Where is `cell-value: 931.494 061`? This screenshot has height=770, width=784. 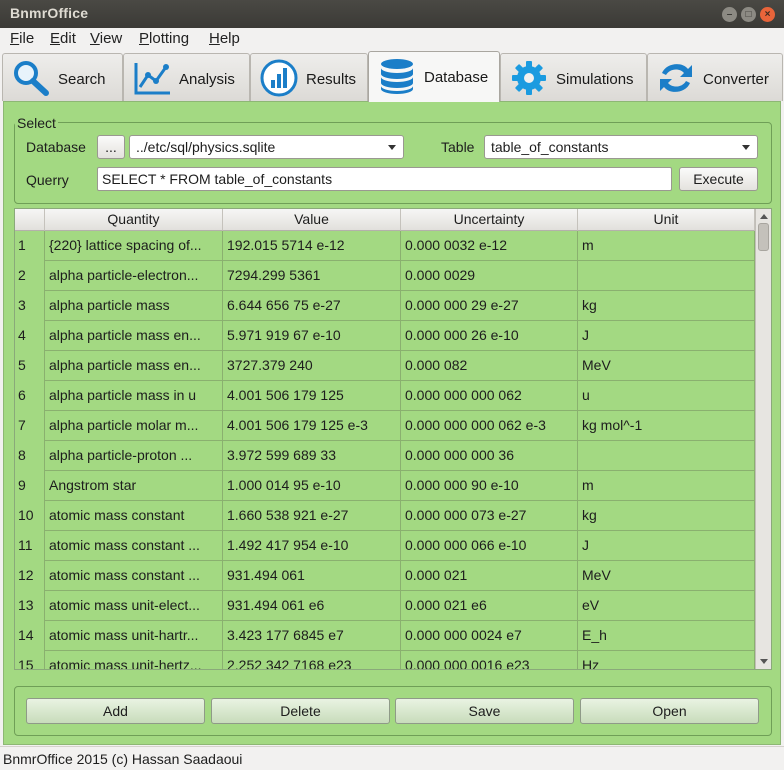 cell-value: 931.494 061 is located at coordinates (312, 576).